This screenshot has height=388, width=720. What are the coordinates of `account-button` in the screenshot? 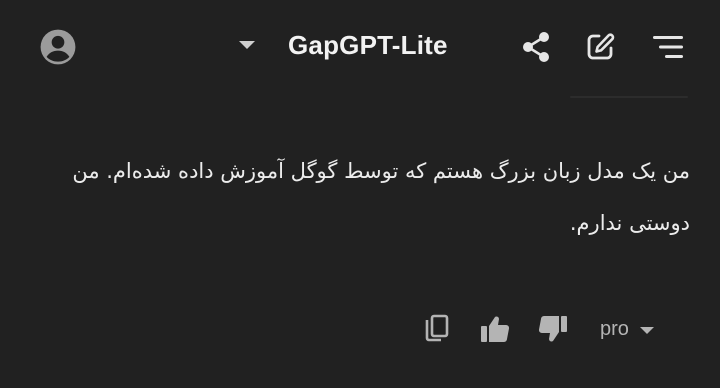 It's located at (58, 47).